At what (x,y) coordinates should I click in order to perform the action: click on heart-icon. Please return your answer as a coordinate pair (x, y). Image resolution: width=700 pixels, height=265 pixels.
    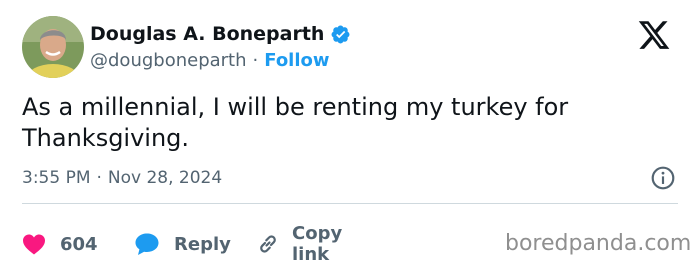
    Looking at the image, I should click on (34, 244).